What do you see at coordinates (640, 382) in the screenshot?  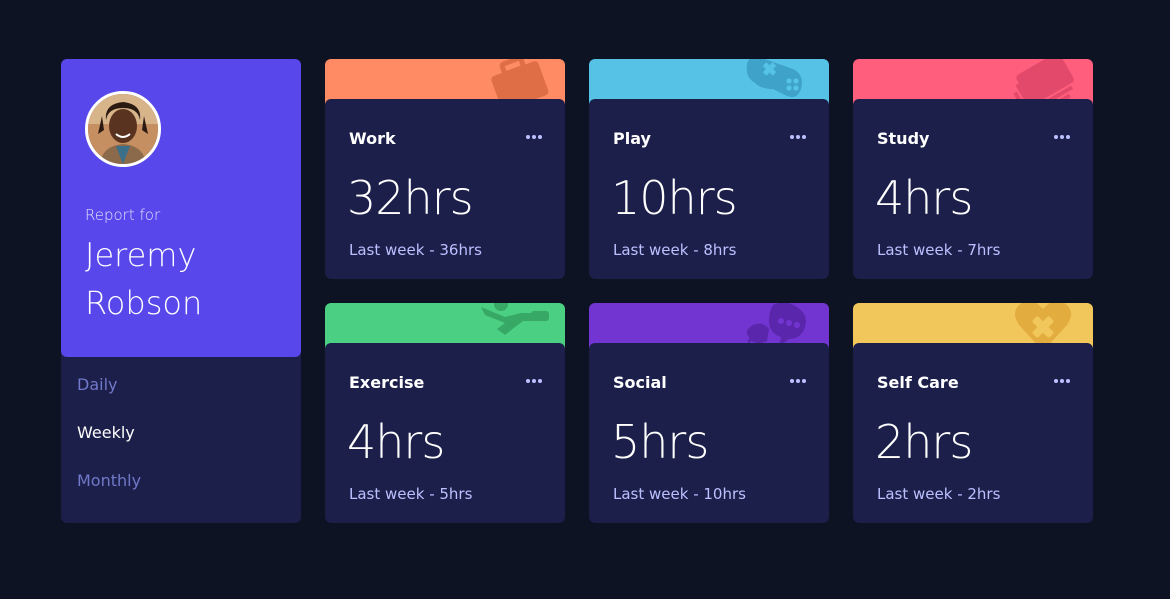 I see `activity-title: Social` at bounding box center [640, 382].